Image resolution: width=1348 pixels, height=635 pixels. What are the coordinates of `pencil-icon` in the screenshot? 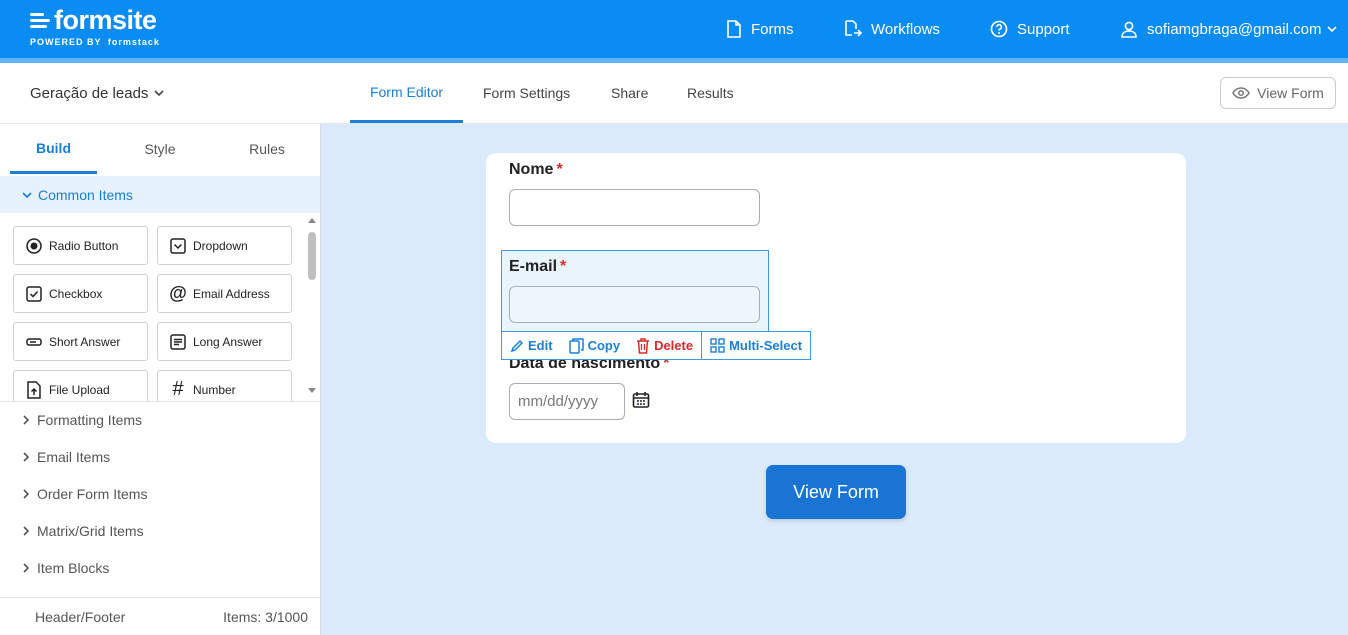 It's located at (517, 345).